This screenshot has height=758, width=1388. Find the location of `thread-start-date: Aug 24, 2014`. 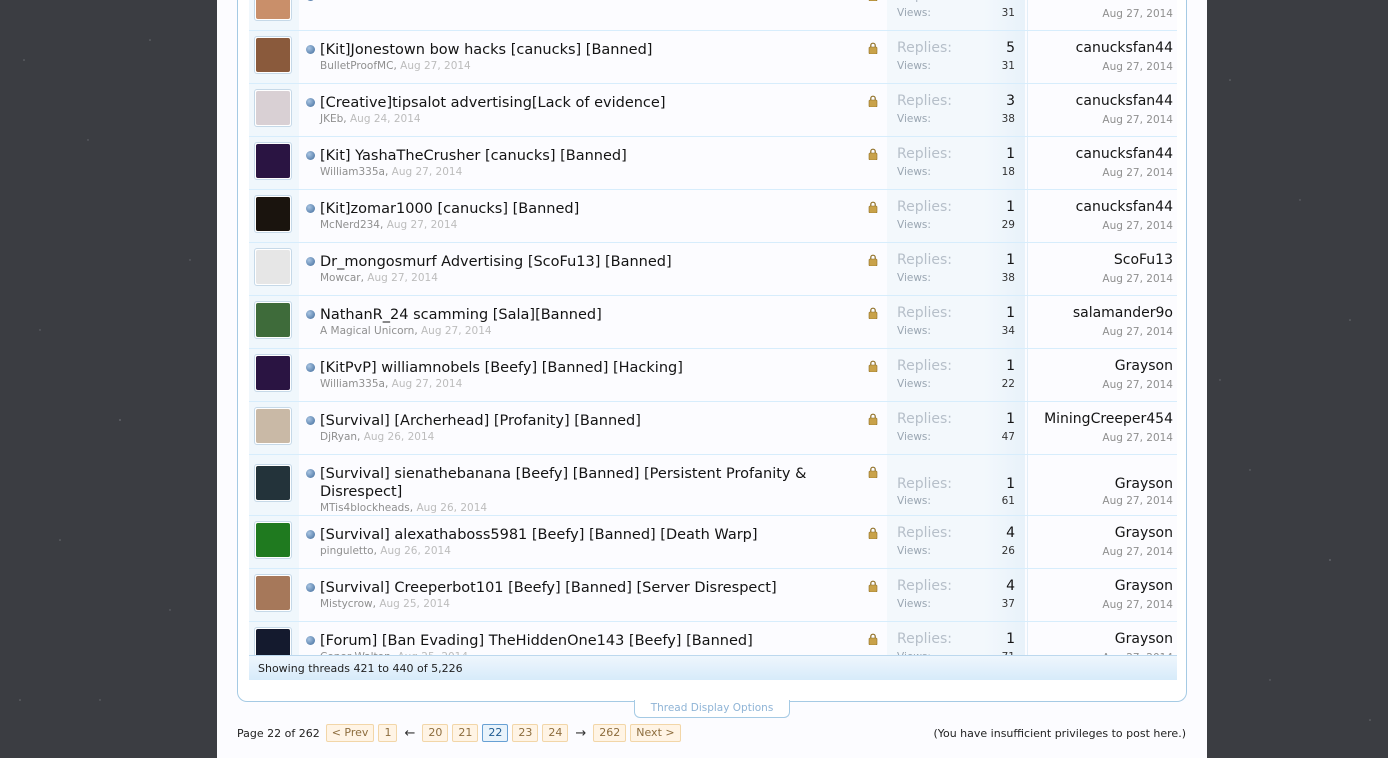

thread-start-date: Aug 24, 2014 is located at coordinates (385, 119).